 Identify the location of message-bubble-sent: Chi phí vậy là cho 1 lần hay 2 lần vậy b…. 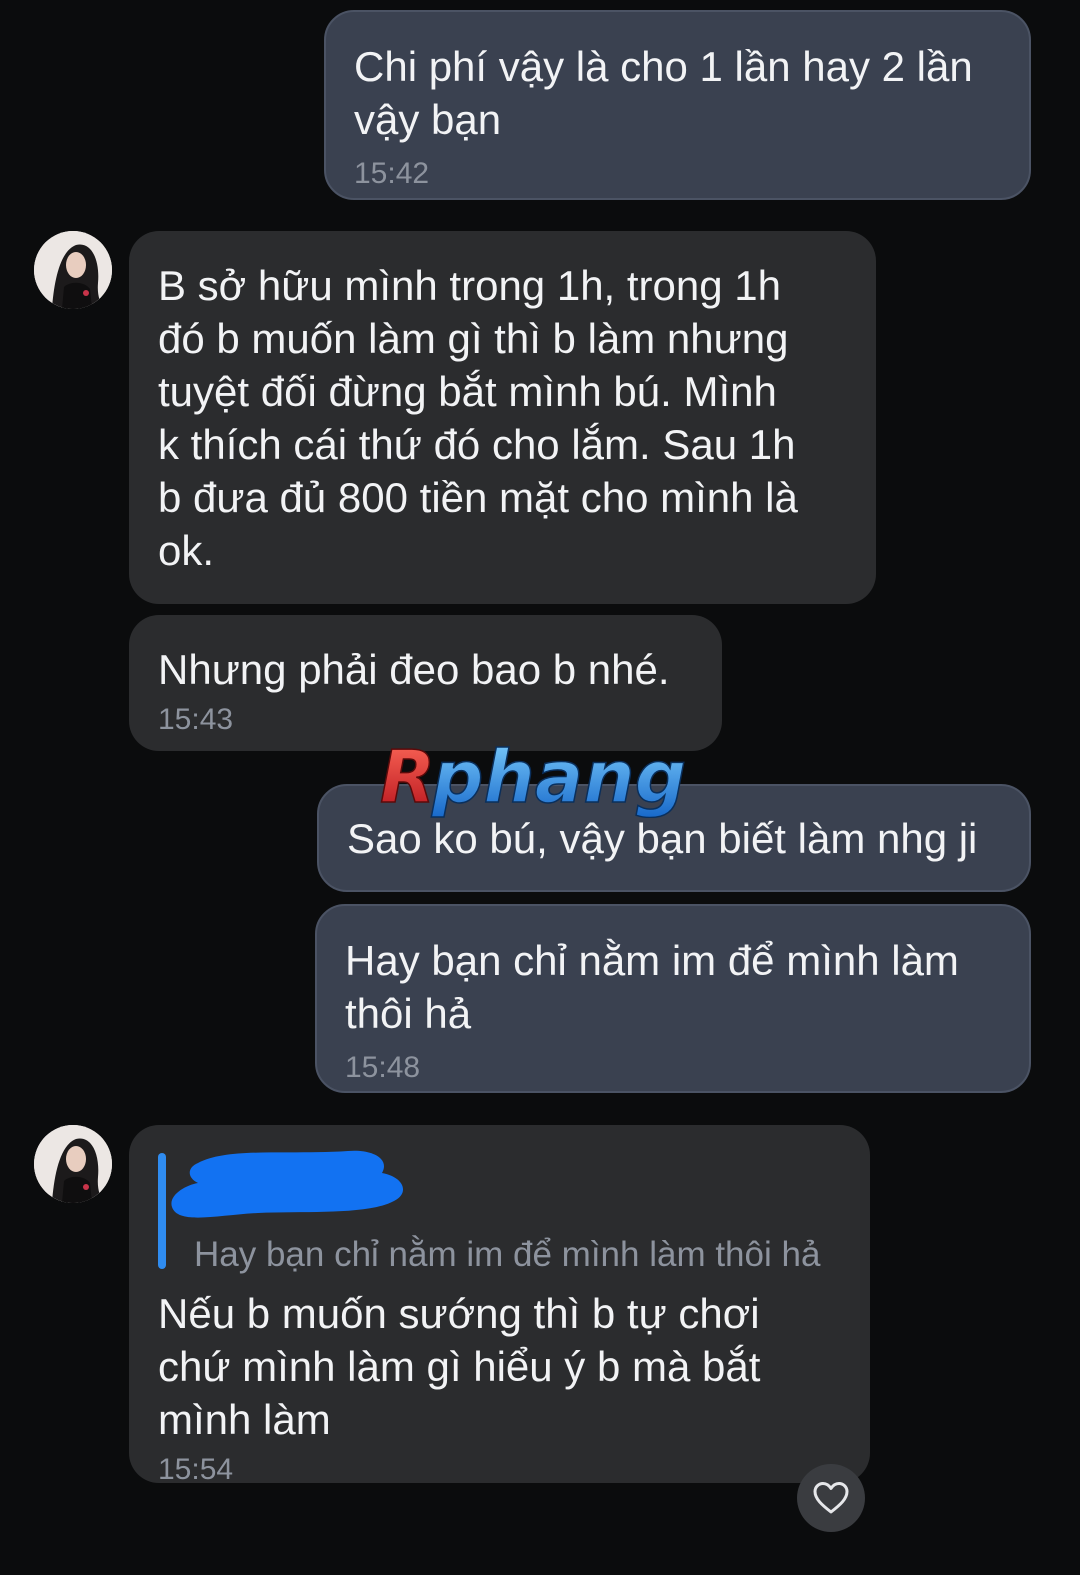
(677, 105).